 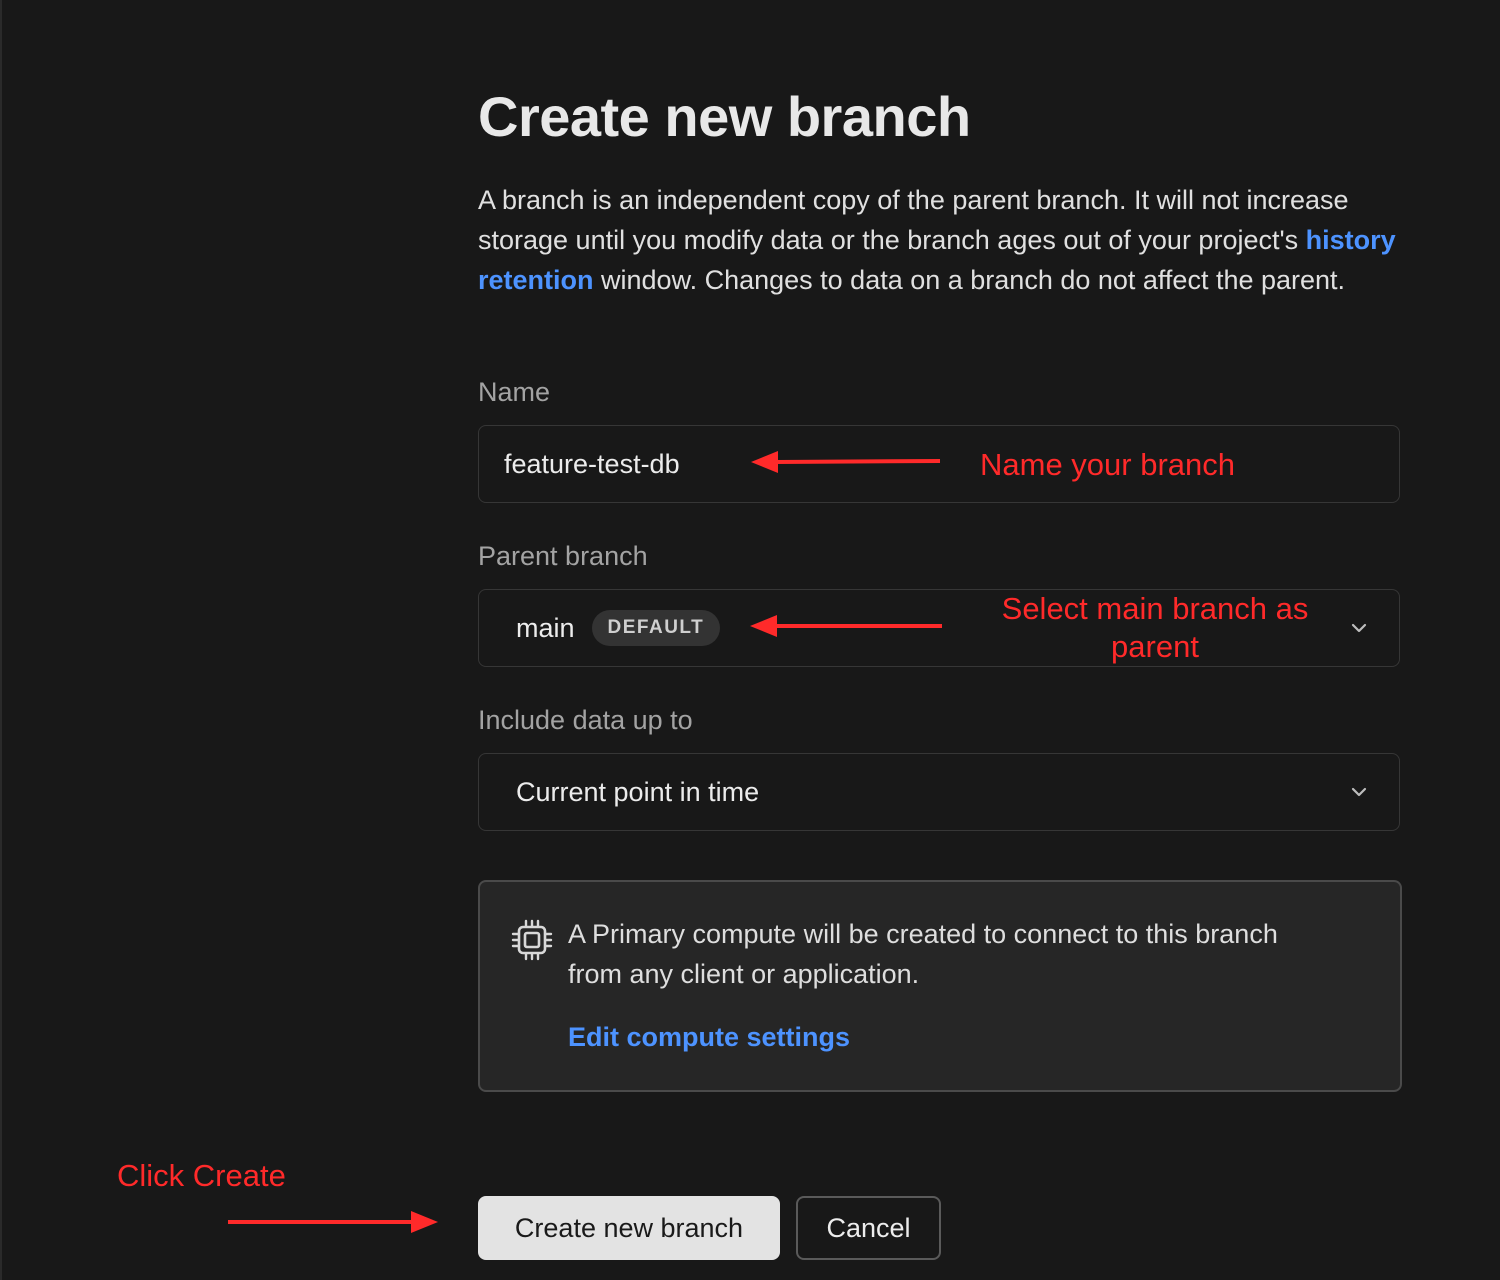 What do you see at coordinates (709, 1037) in the screenshot?
I see `edit-compute-settings-link: Edit compute settings` at bounding box center [709, 1037].